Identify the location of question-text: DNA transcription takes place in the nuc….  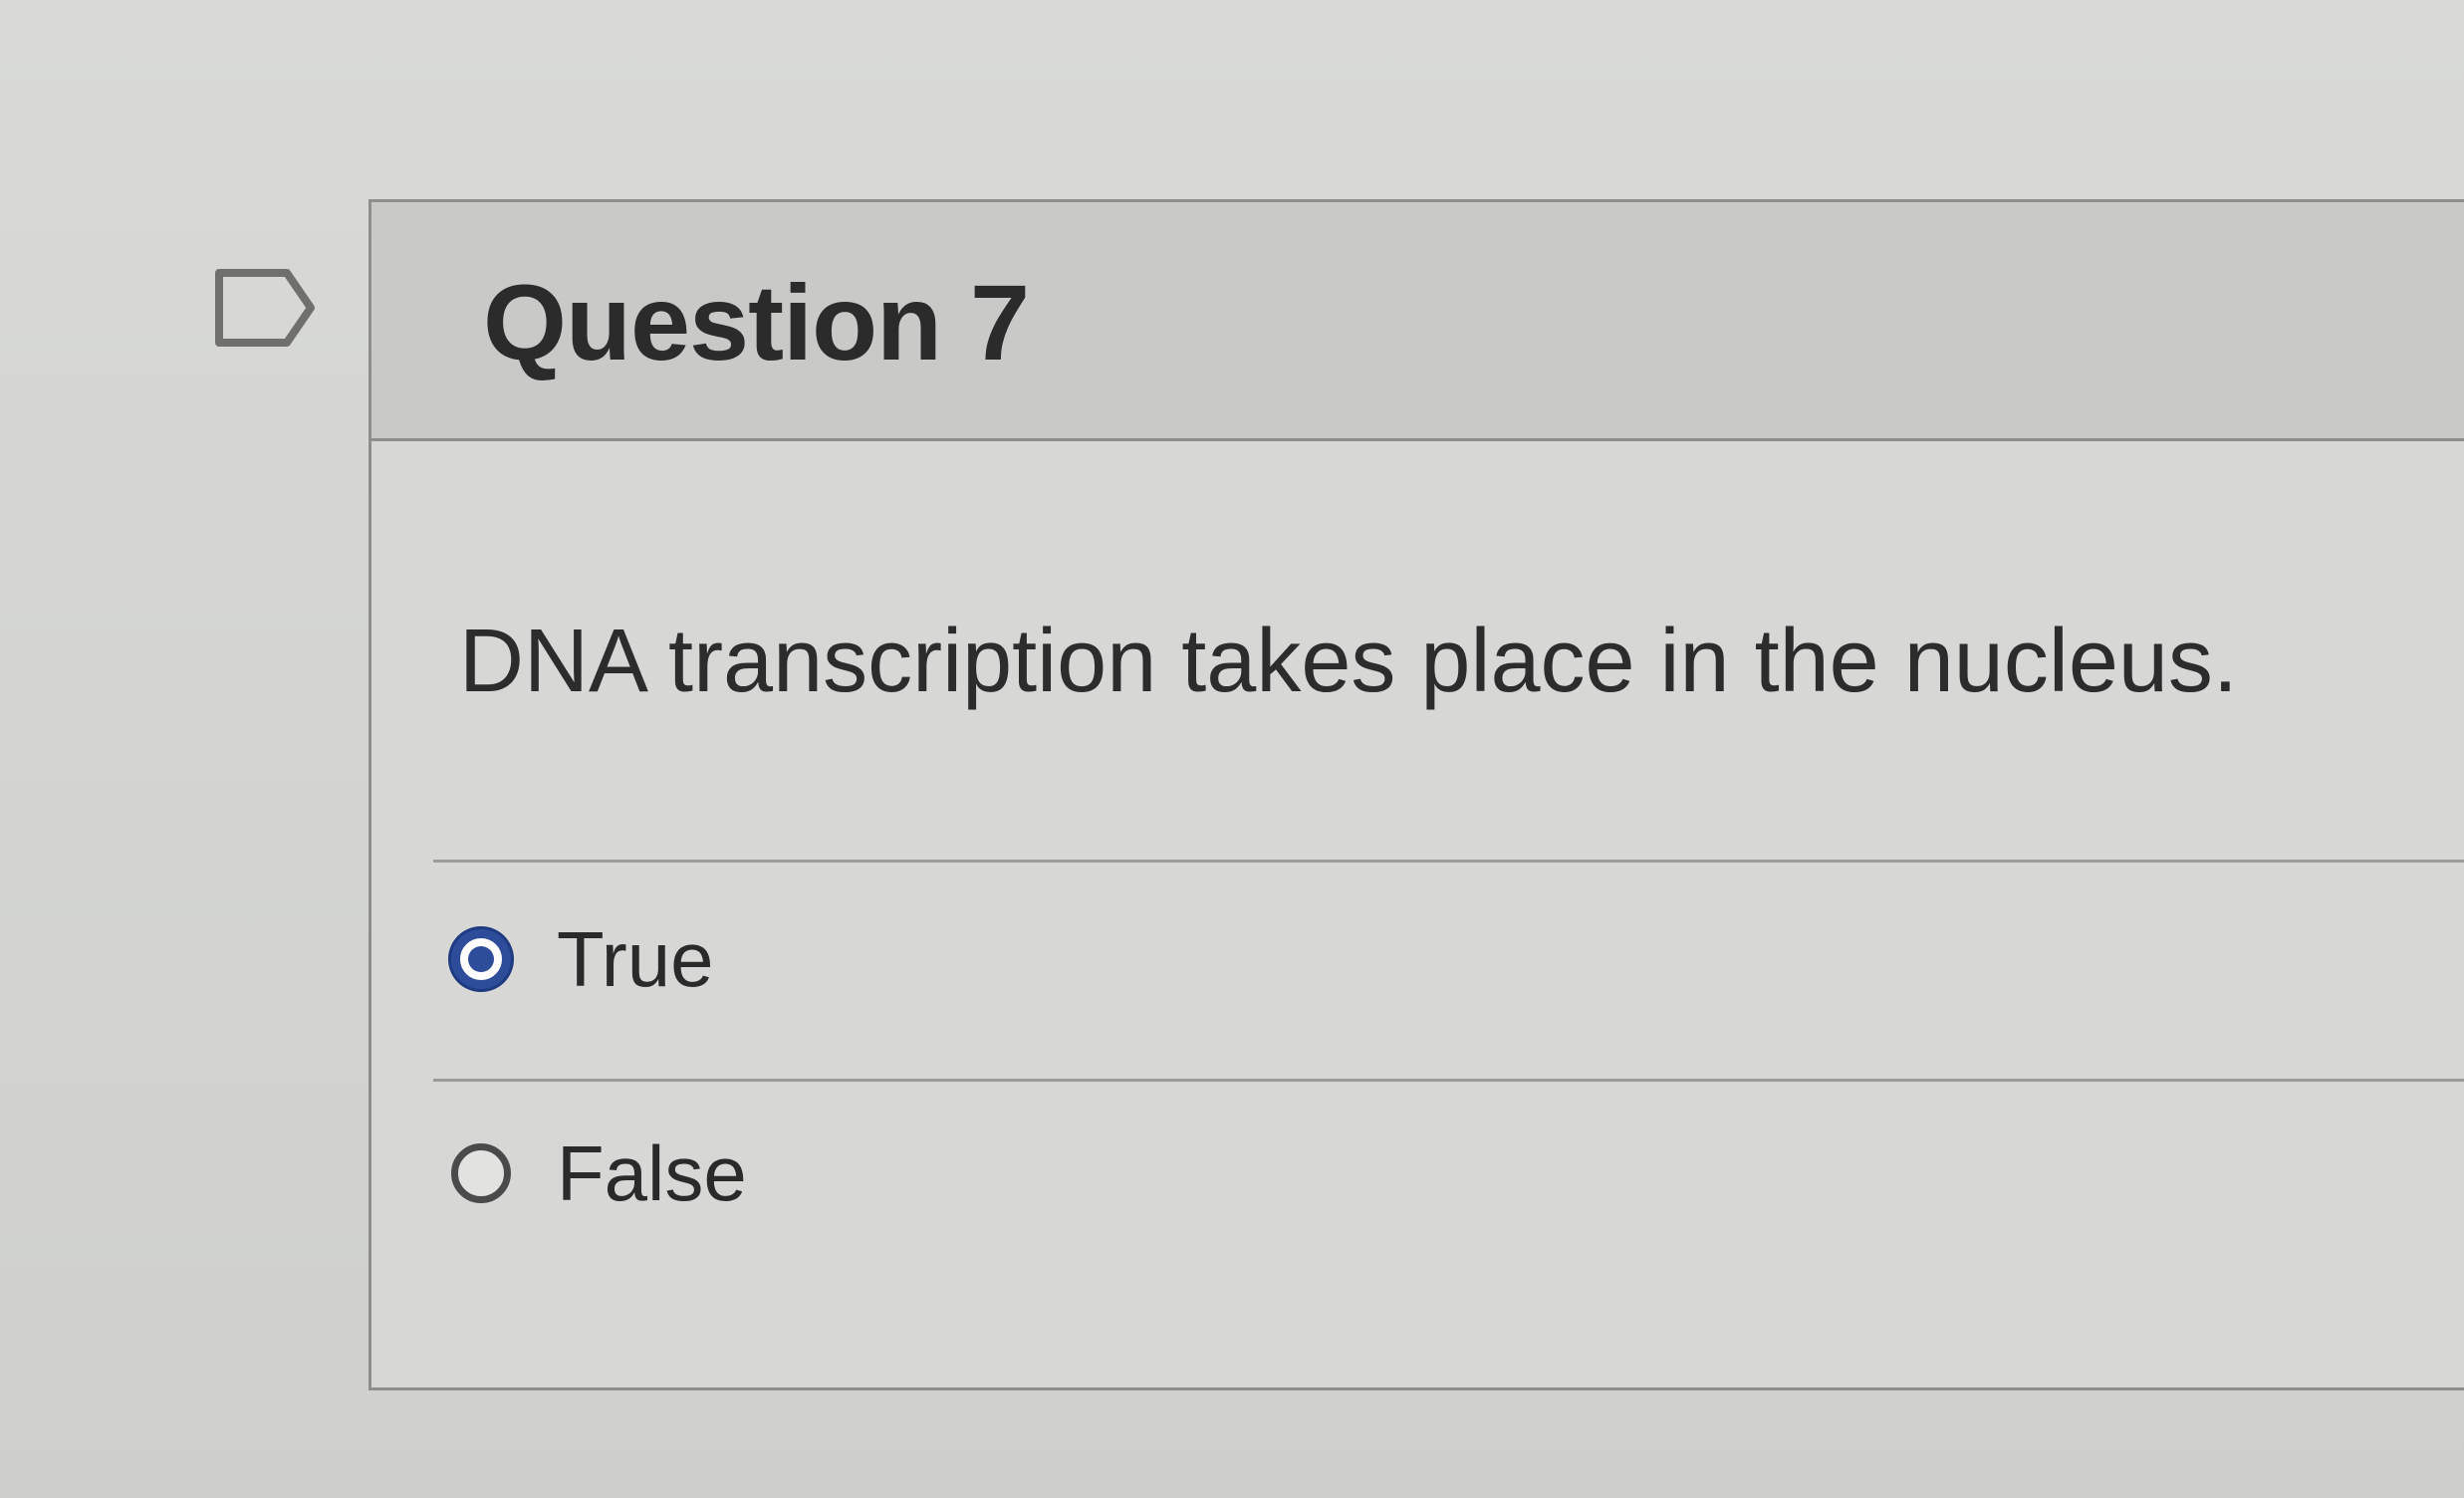
(1348, 661).